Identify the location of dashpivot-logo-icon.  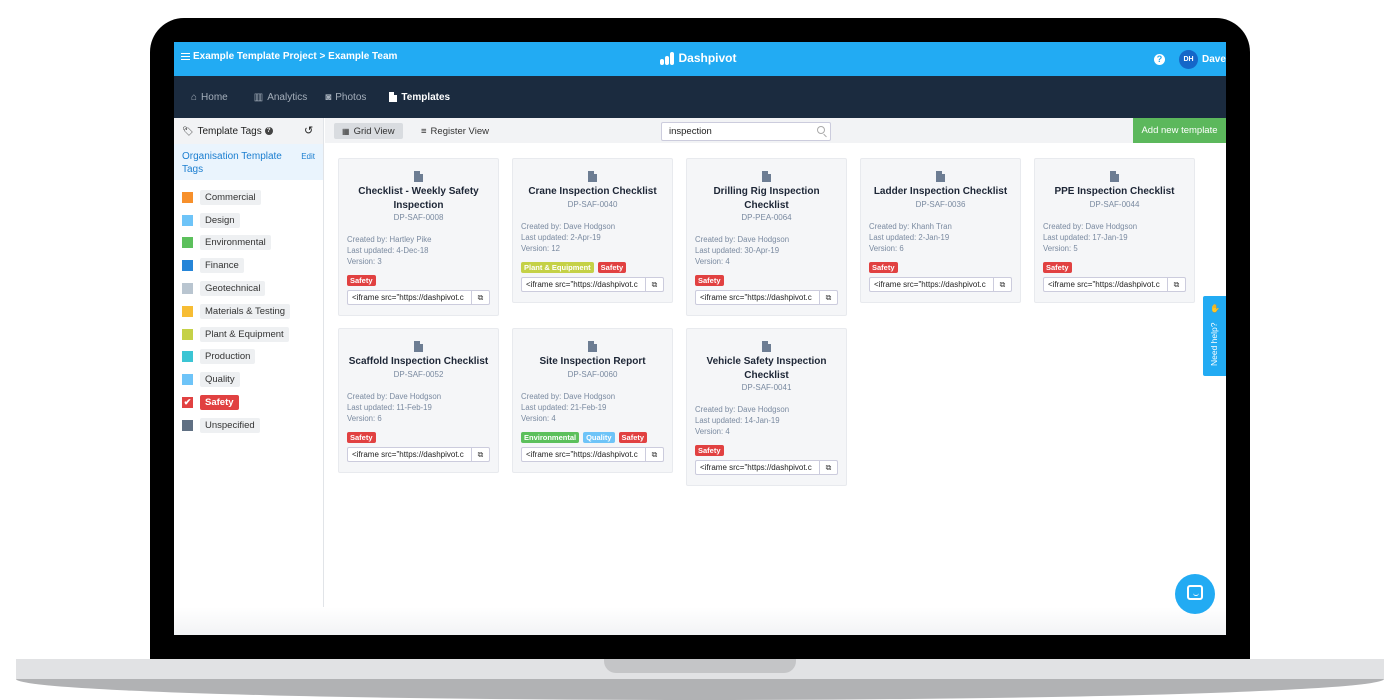
(667, 58).